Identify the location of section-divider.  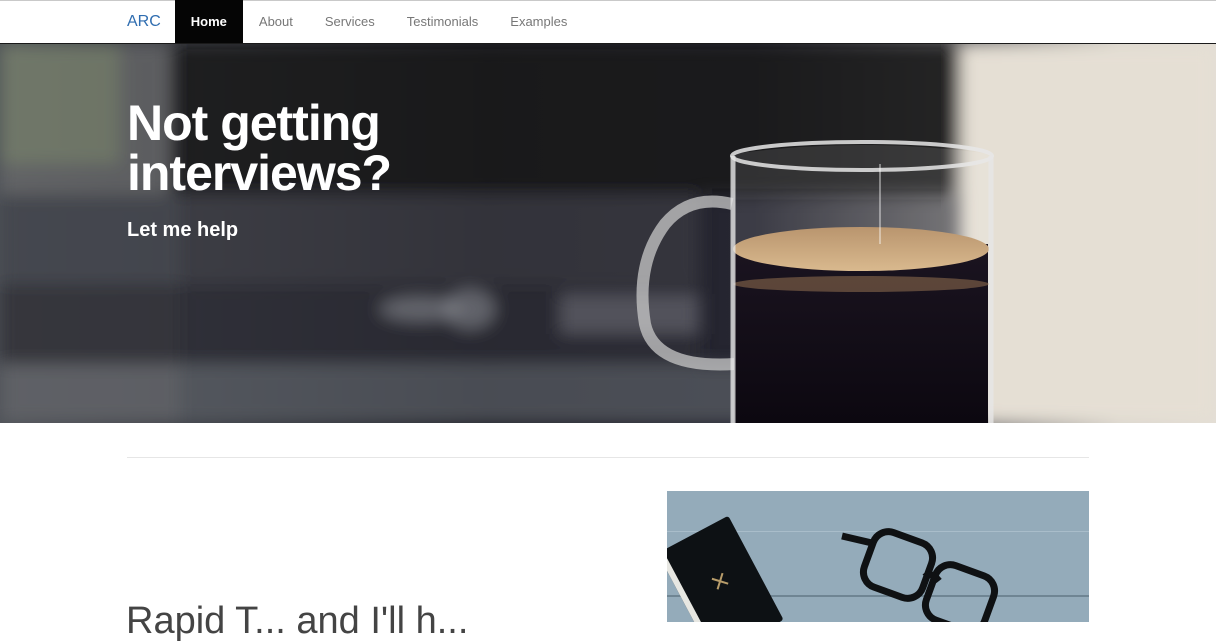
(608, 457).